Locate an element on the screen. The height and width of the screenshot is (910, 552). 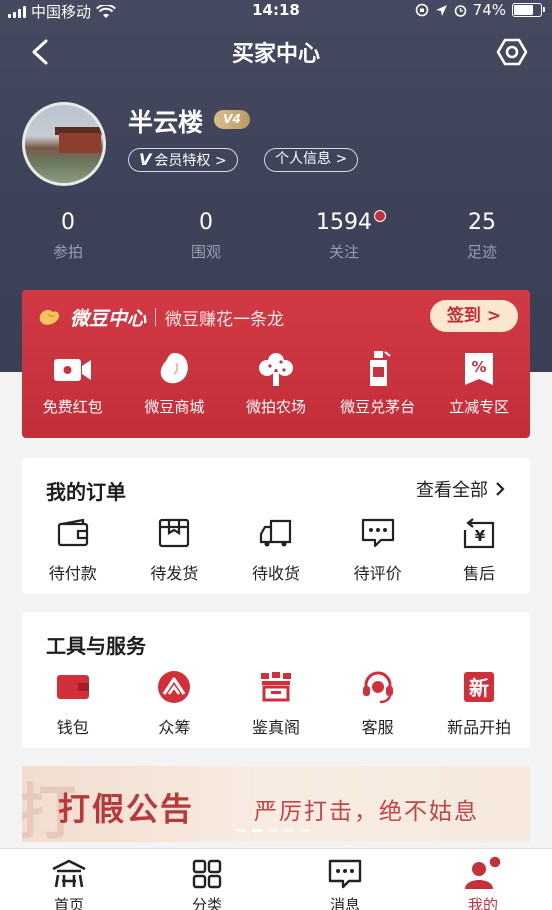
order-pending-review: 待评价 is located at coordinates (378, 550).